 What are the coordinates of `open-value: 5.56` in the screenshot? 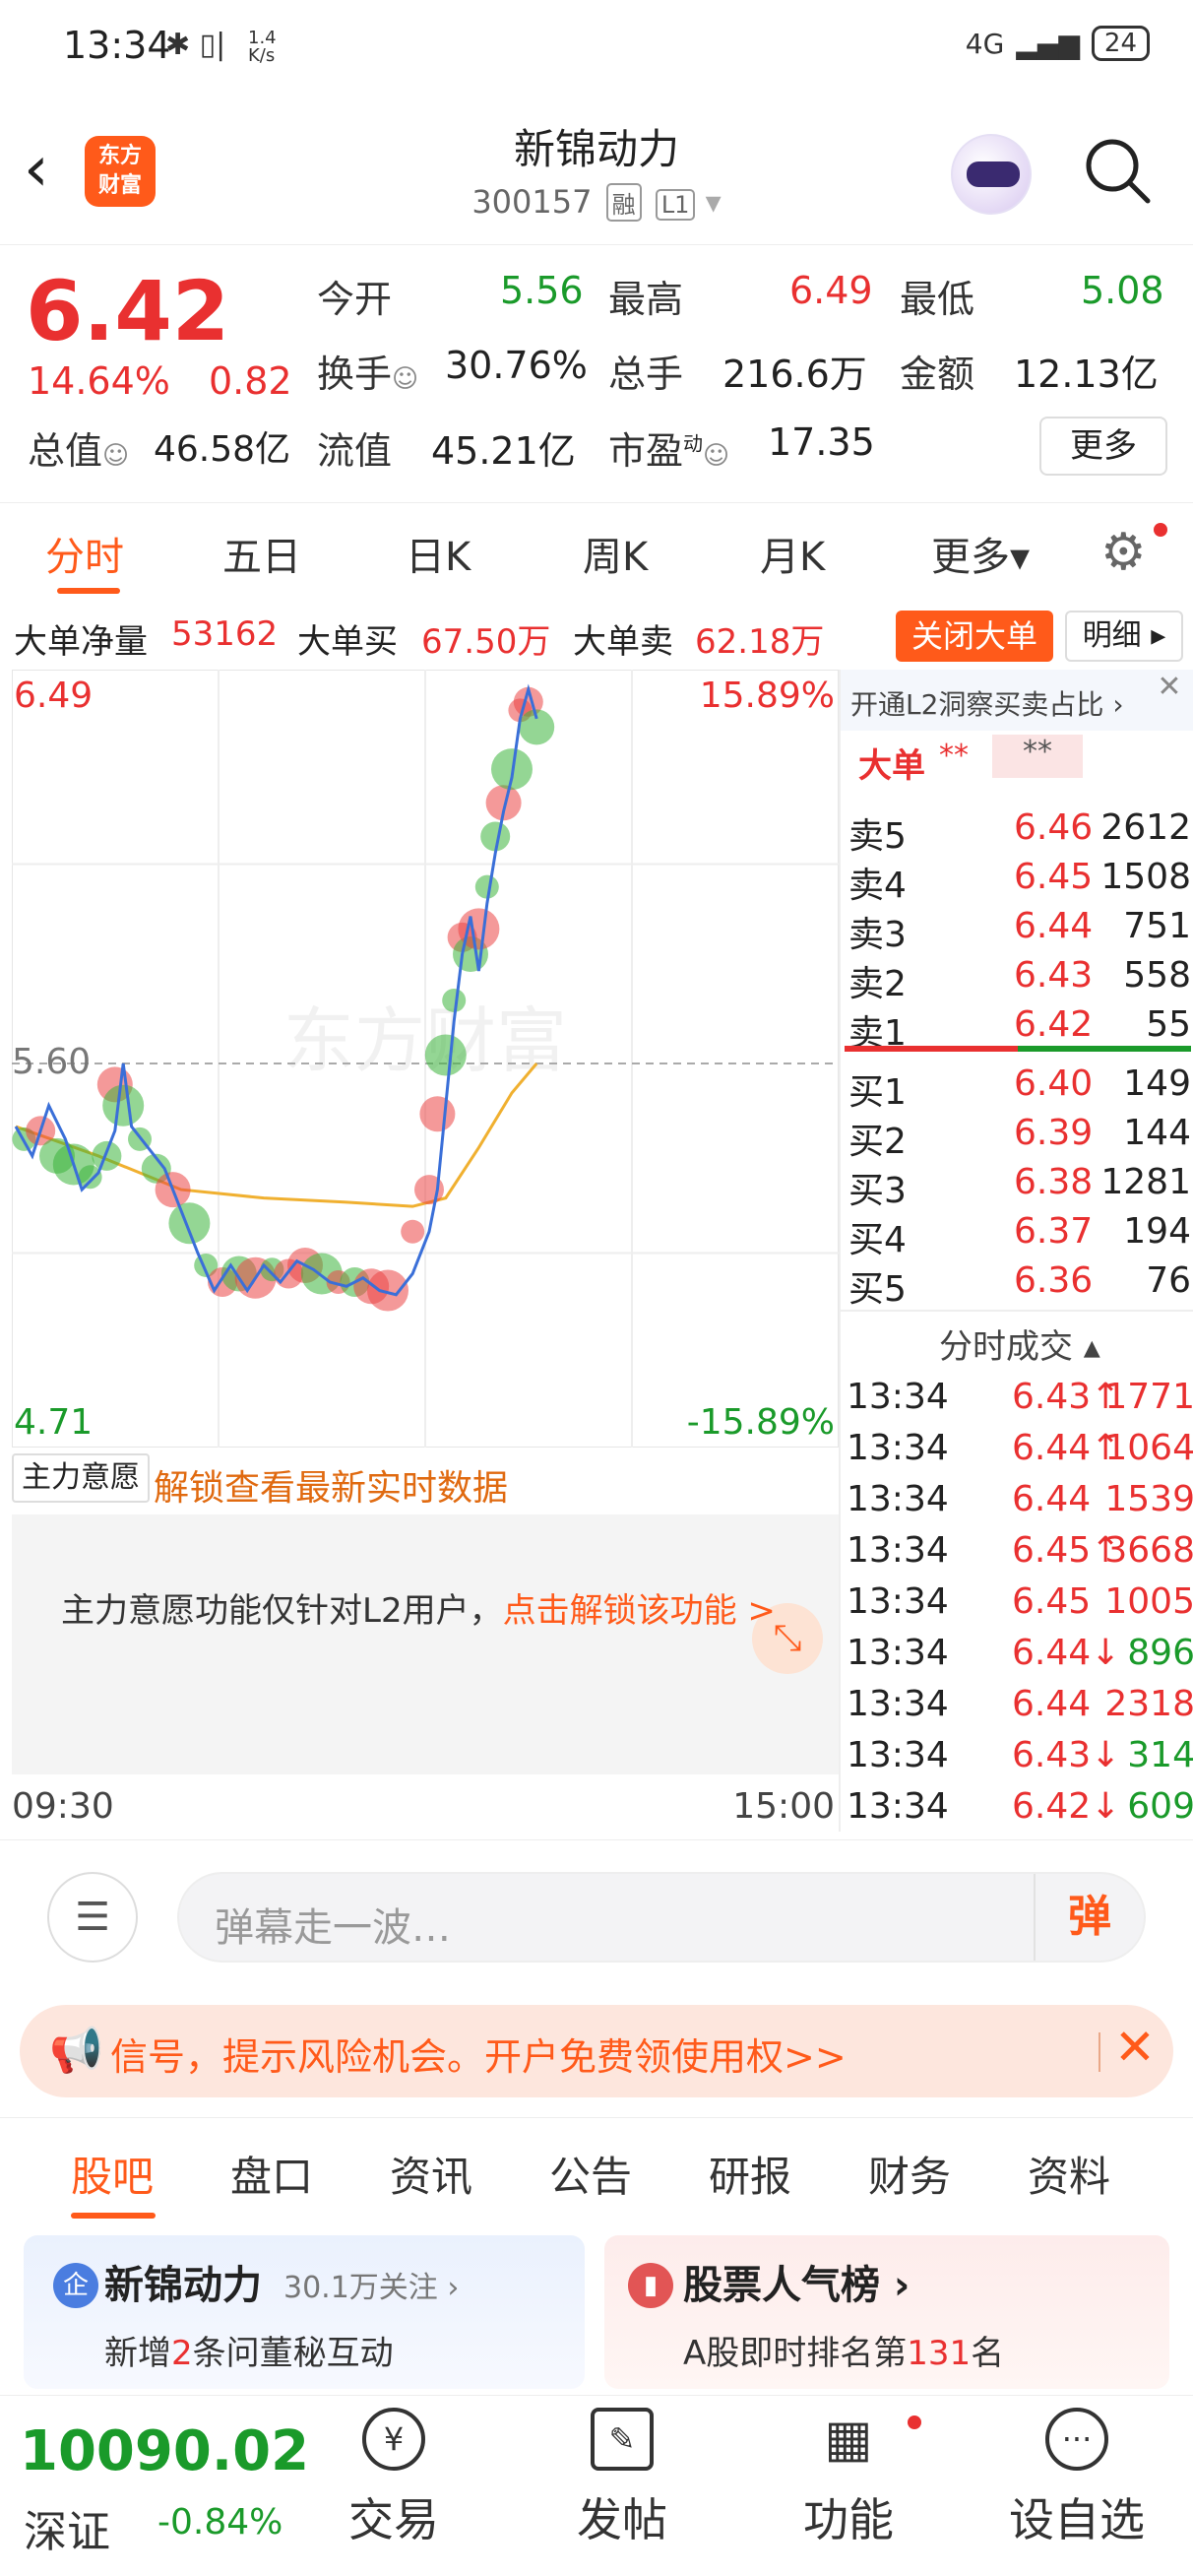 It's located at (542, 290).